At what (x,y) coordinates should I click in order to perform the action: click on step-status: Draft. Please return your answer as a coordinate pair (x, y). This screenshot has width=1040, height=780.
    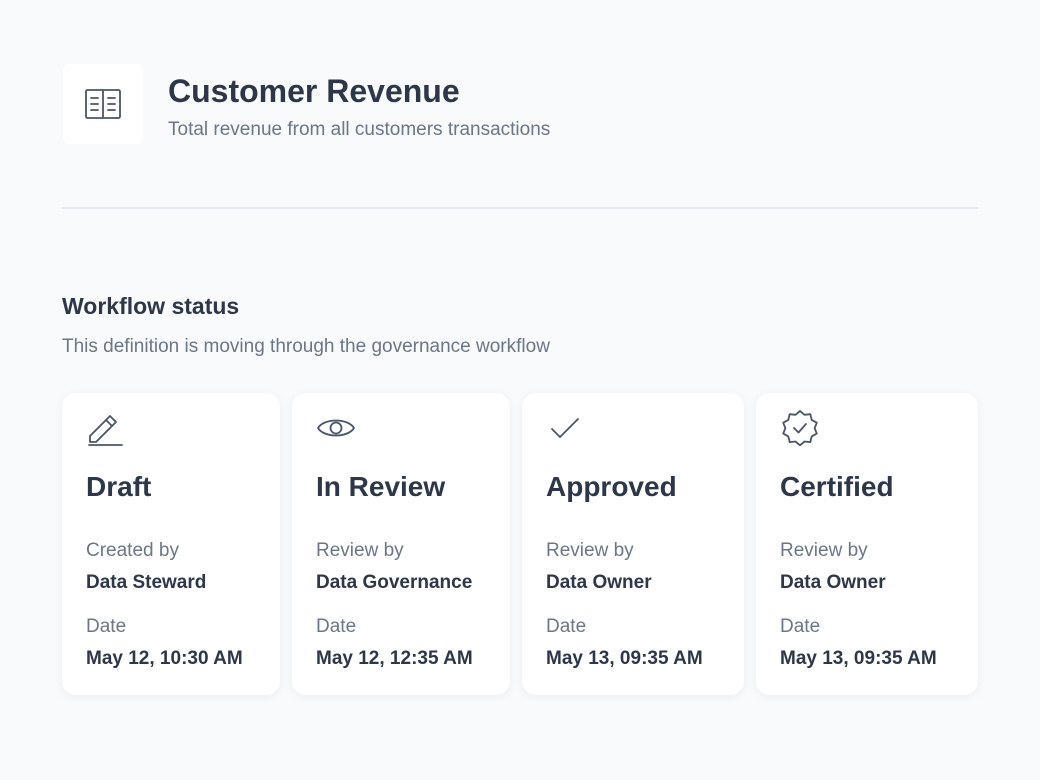
    Looking at the image, I should click on (119, 486).